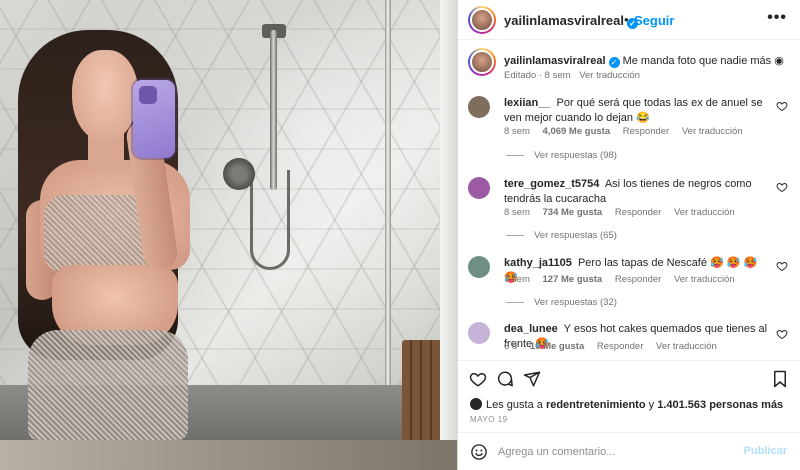 This screenshot has height=470, width=800. I want to click on author-avatar, so click(482, 20).